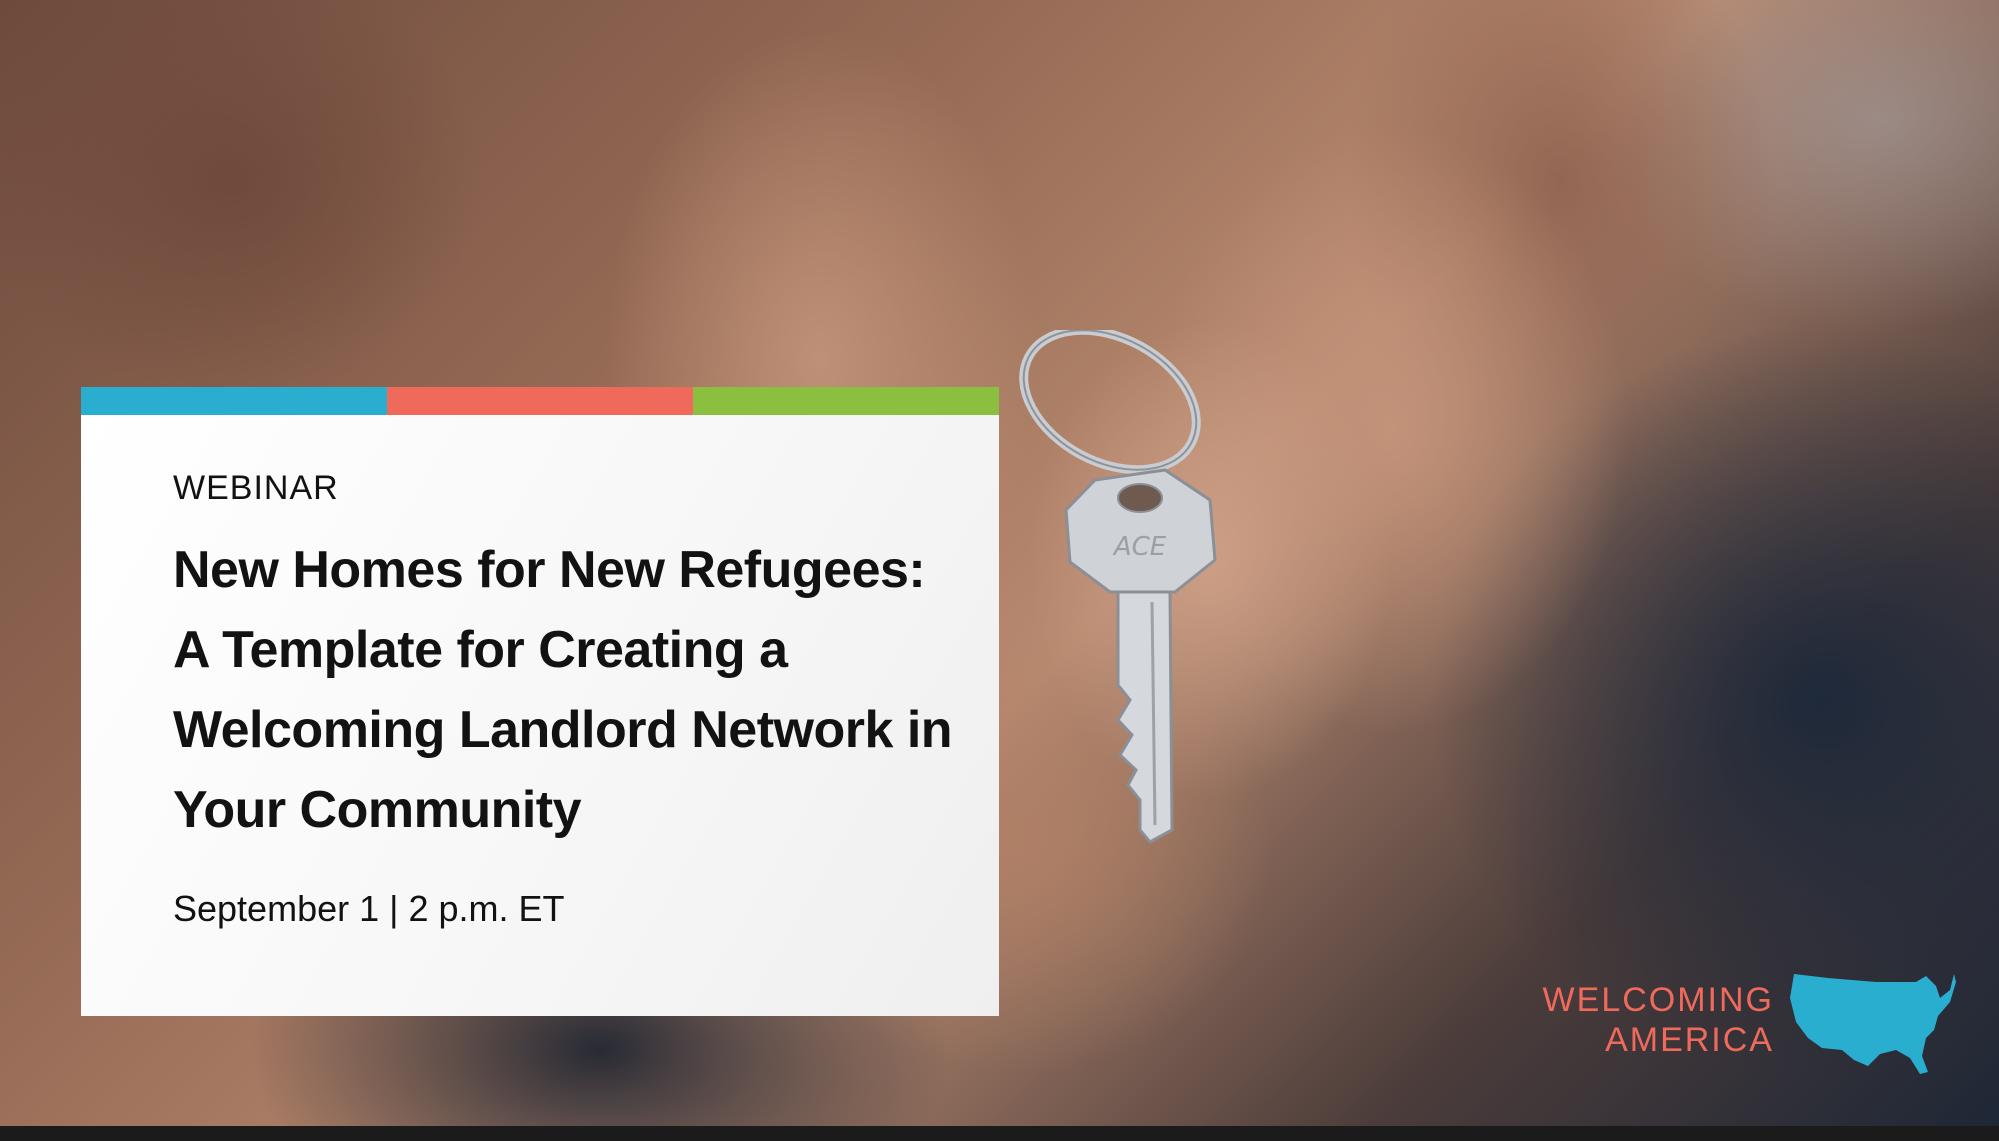  What do you see at coordinates (846, 401) in the screenshot?
I see `stripe-green` at bounding box center [846, 401].